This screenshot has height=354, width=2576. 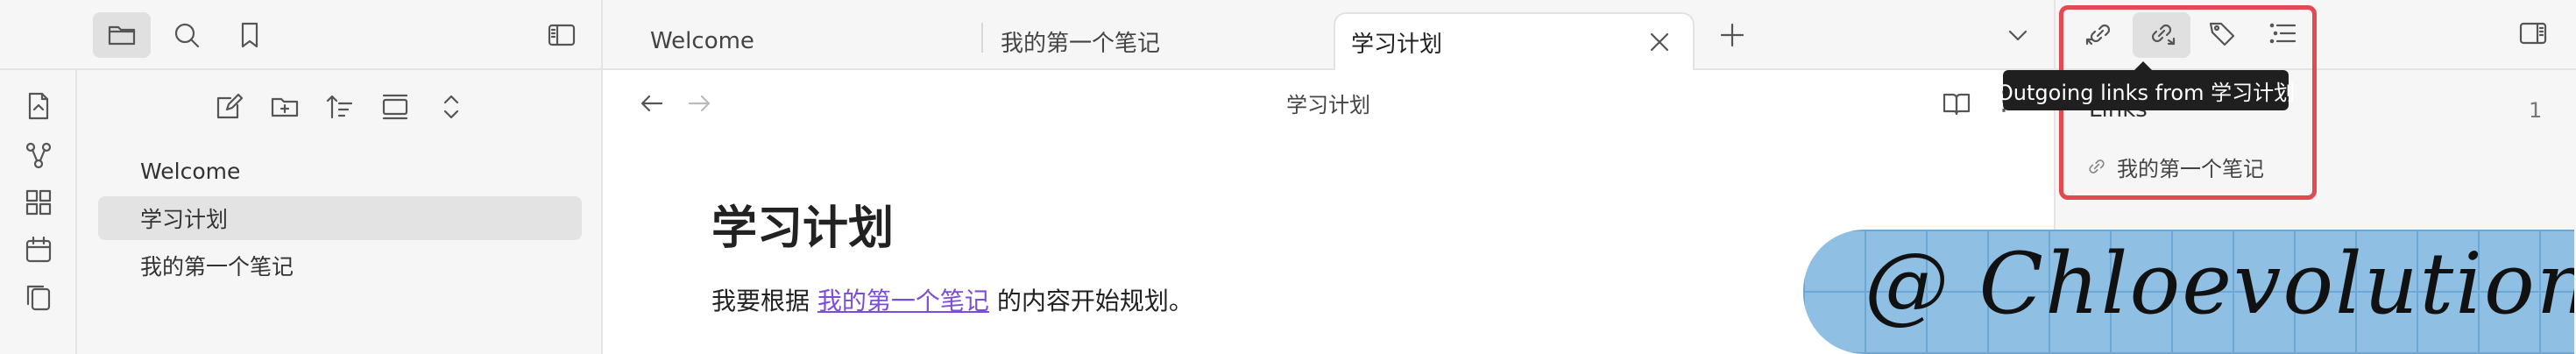 I want to click on note-title: 学习计划, so click(x=802, y=224).